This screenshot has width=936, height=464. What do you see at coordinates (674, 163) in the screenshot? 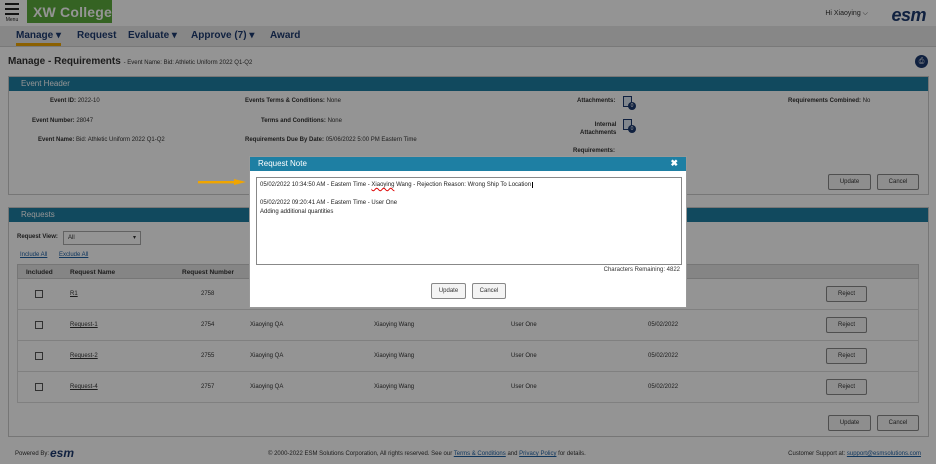
I see `close-icon: ✖` at bounding box center [674, 163].